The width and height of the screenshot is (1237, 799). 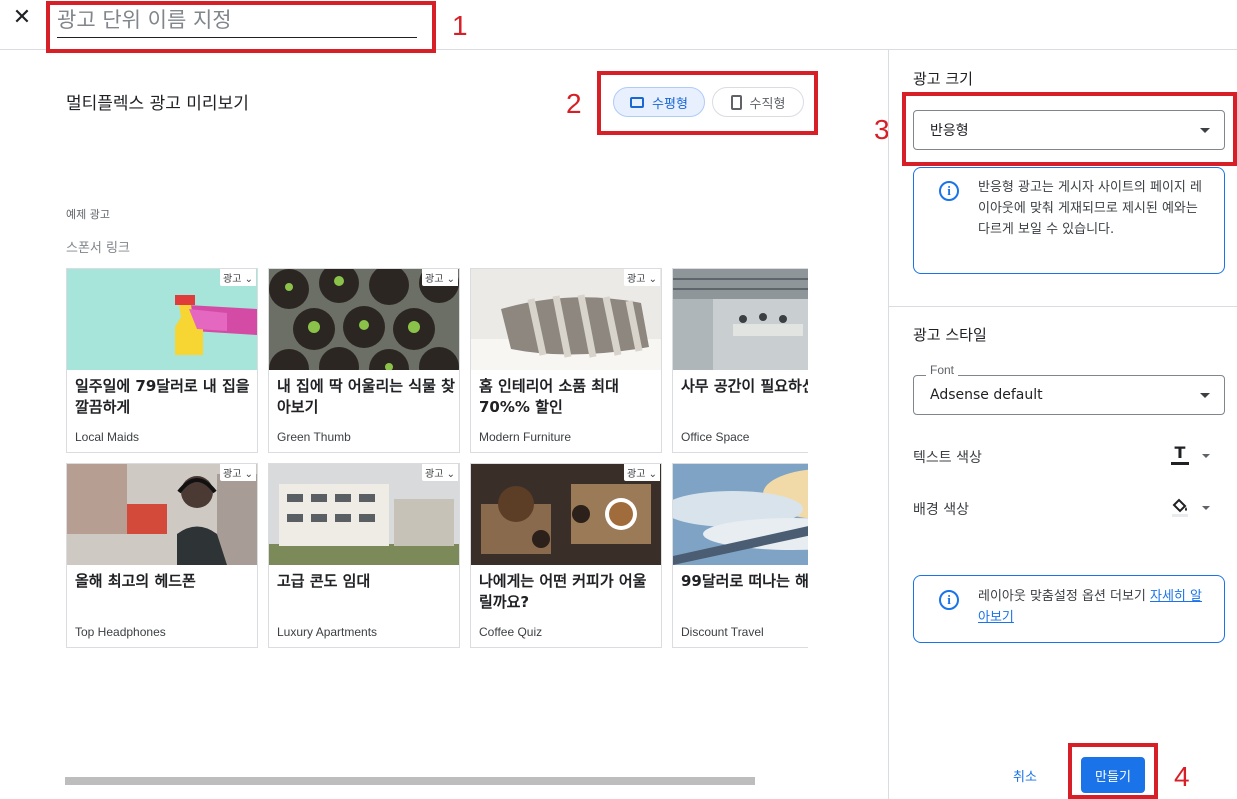 What do you see at coordinates (740, 319) in the screenshot?
I see `office-image` at bounding box center [740, 319].